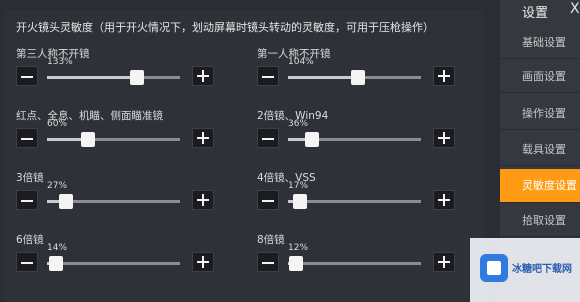 This screenshot has height=302, width=580. I want to click on slider-value: 14%, so click(57, 248).